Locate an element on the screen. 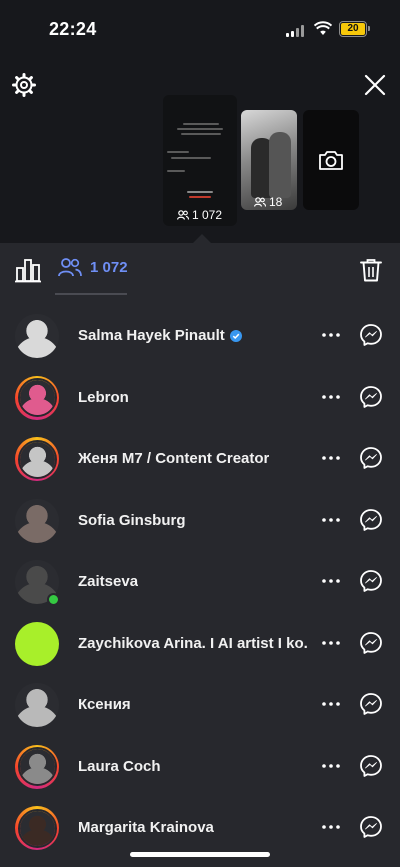 The width and height of the screenshot is (400, 867). close-icon is located at coordinates (375, 85).